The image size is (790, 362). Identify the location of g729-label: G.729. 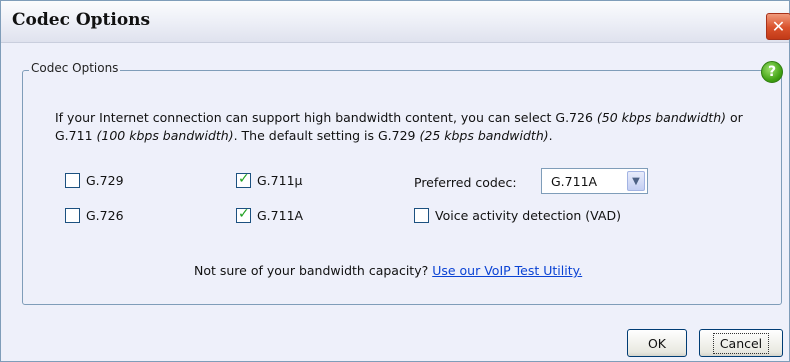
(105, 180).